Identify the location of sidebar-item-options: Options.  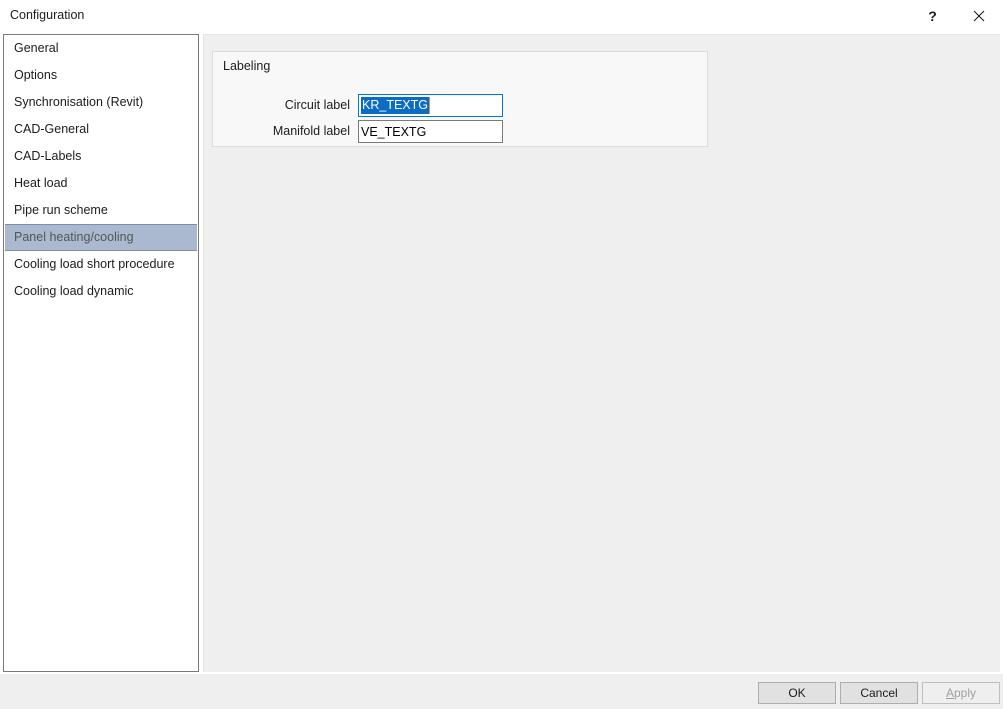
(101, 75).